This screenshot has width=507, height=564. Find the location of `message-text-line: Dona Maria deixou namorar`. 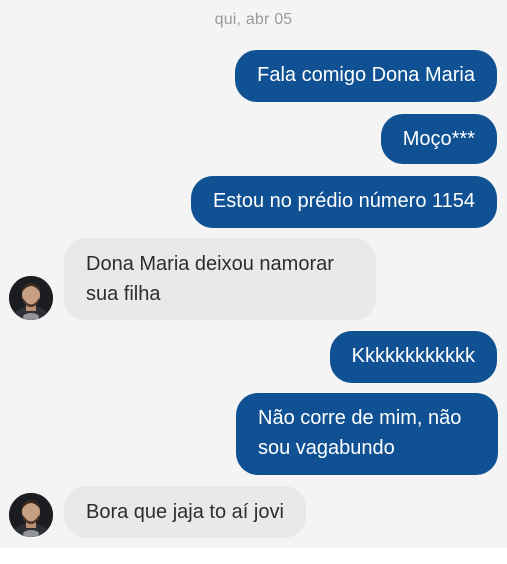

message-text-line: Dona Maria deixou namorar is located at coordinates (210, 264).